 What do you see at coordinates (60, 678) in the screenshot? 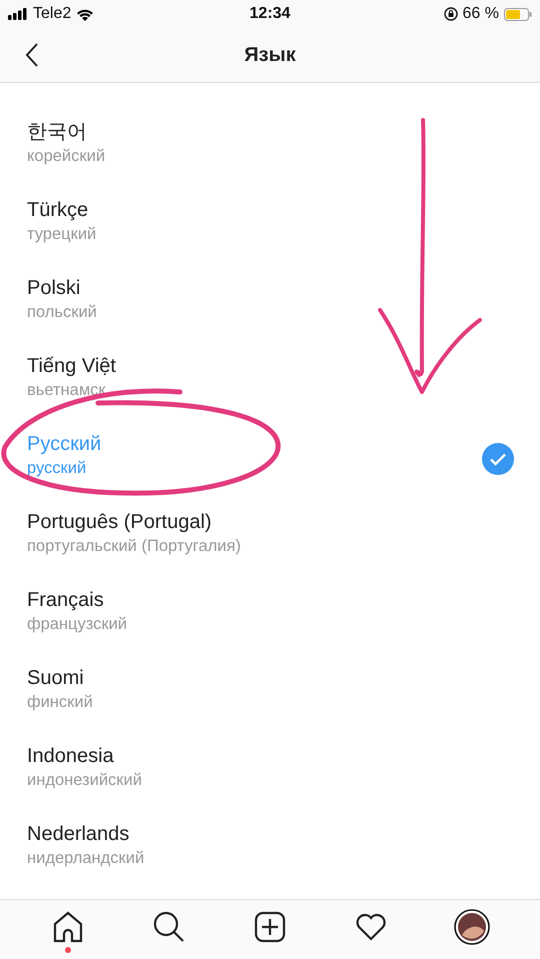
I see `language-name: Suomi` at bounding box center [60, 678].